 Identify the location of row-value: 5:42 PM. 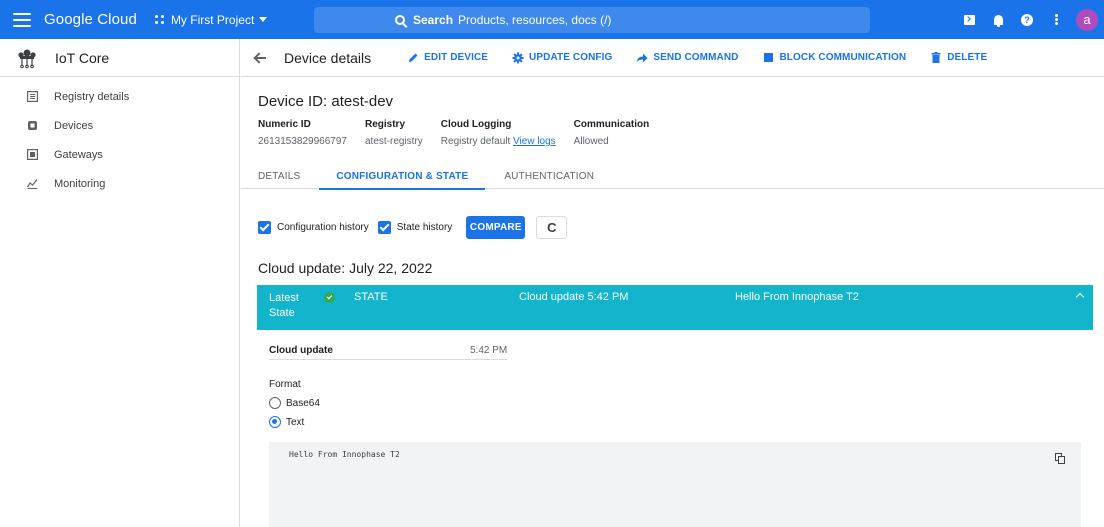
(489, 350).